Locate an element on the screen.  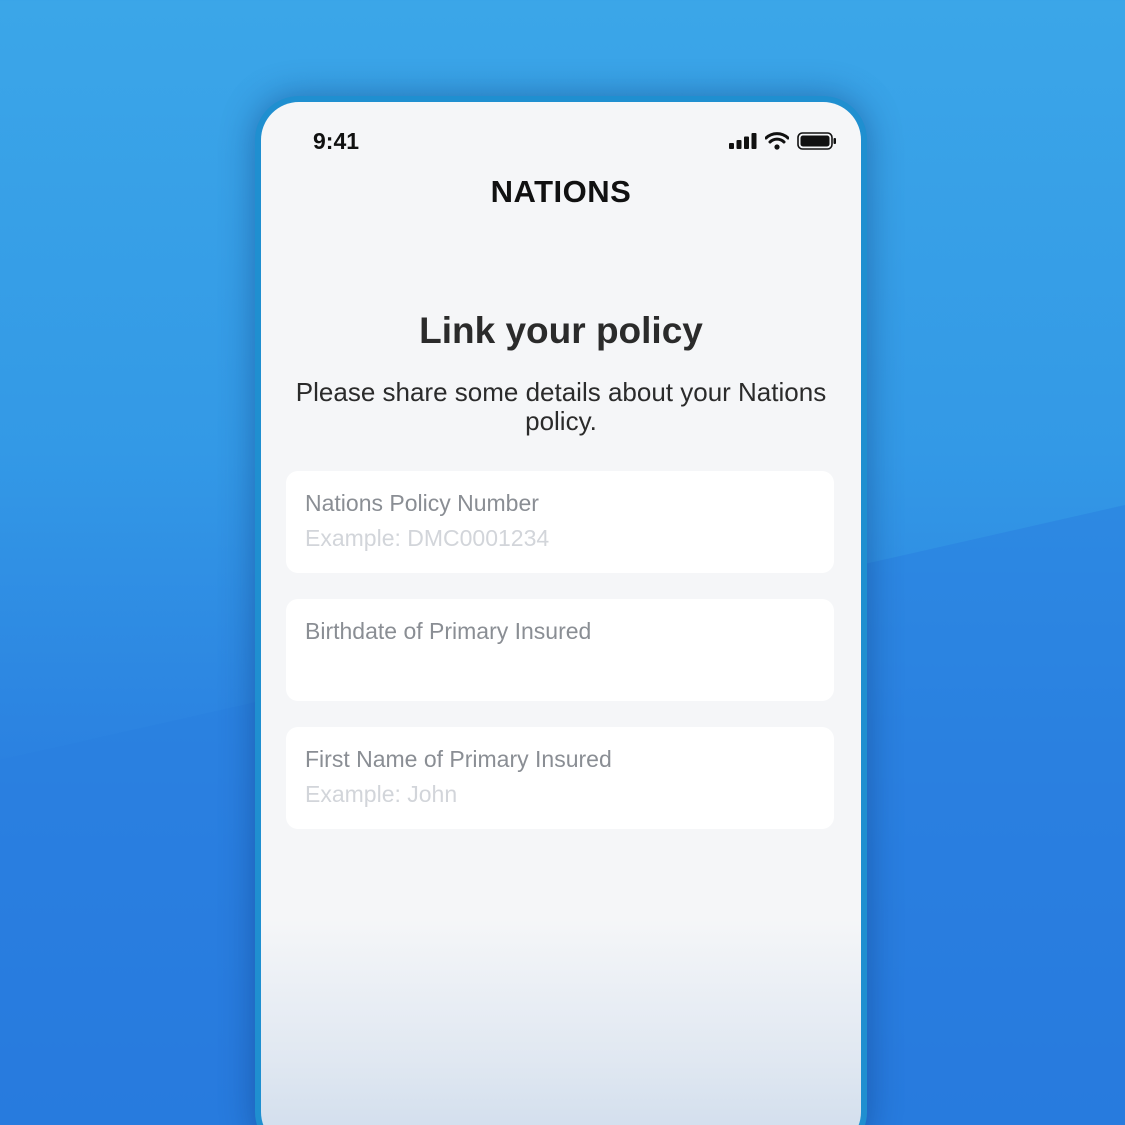
first-name-field: First Name of Primary Insured is located at coordinates (560, 778).